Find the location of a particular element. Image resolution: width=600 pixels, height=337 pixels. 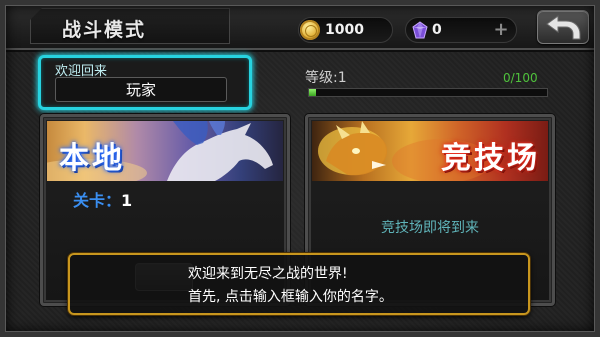

coin-amount: 1000 is located at coordinates (344, 30).